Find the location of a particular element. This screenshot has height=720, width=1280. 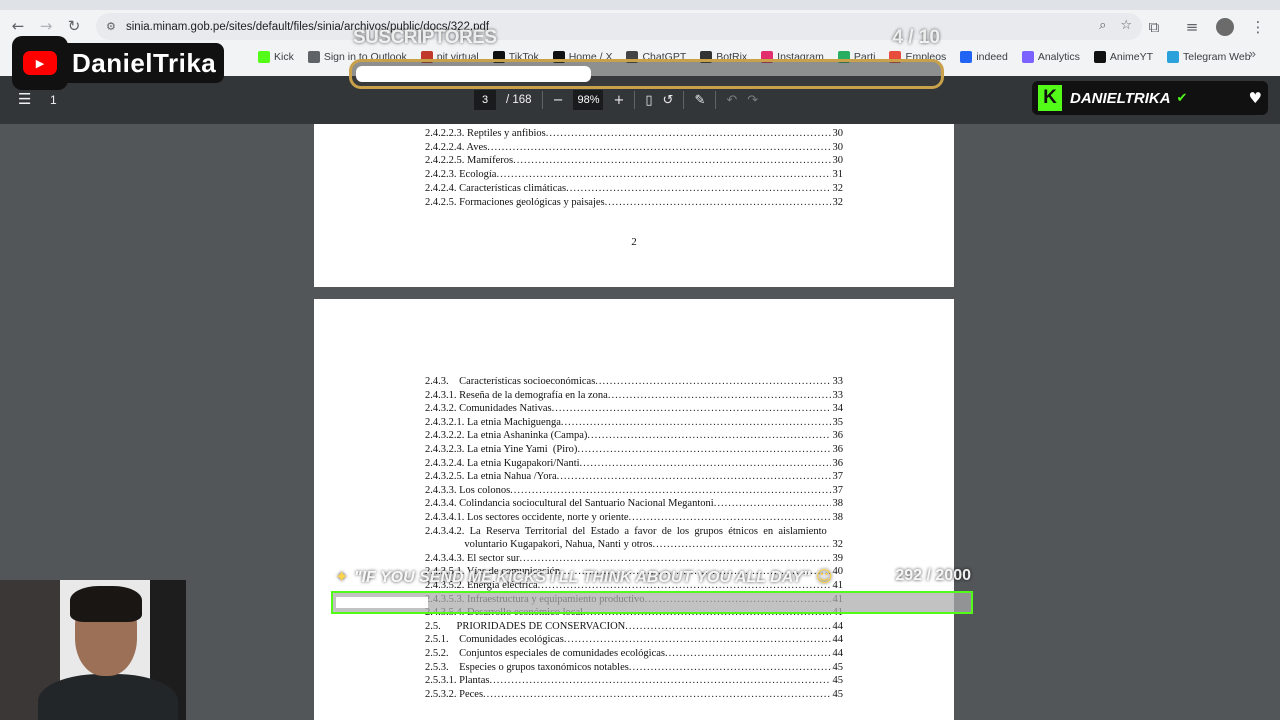

reload-icon: ↻ is located at coordinates (74, 26).